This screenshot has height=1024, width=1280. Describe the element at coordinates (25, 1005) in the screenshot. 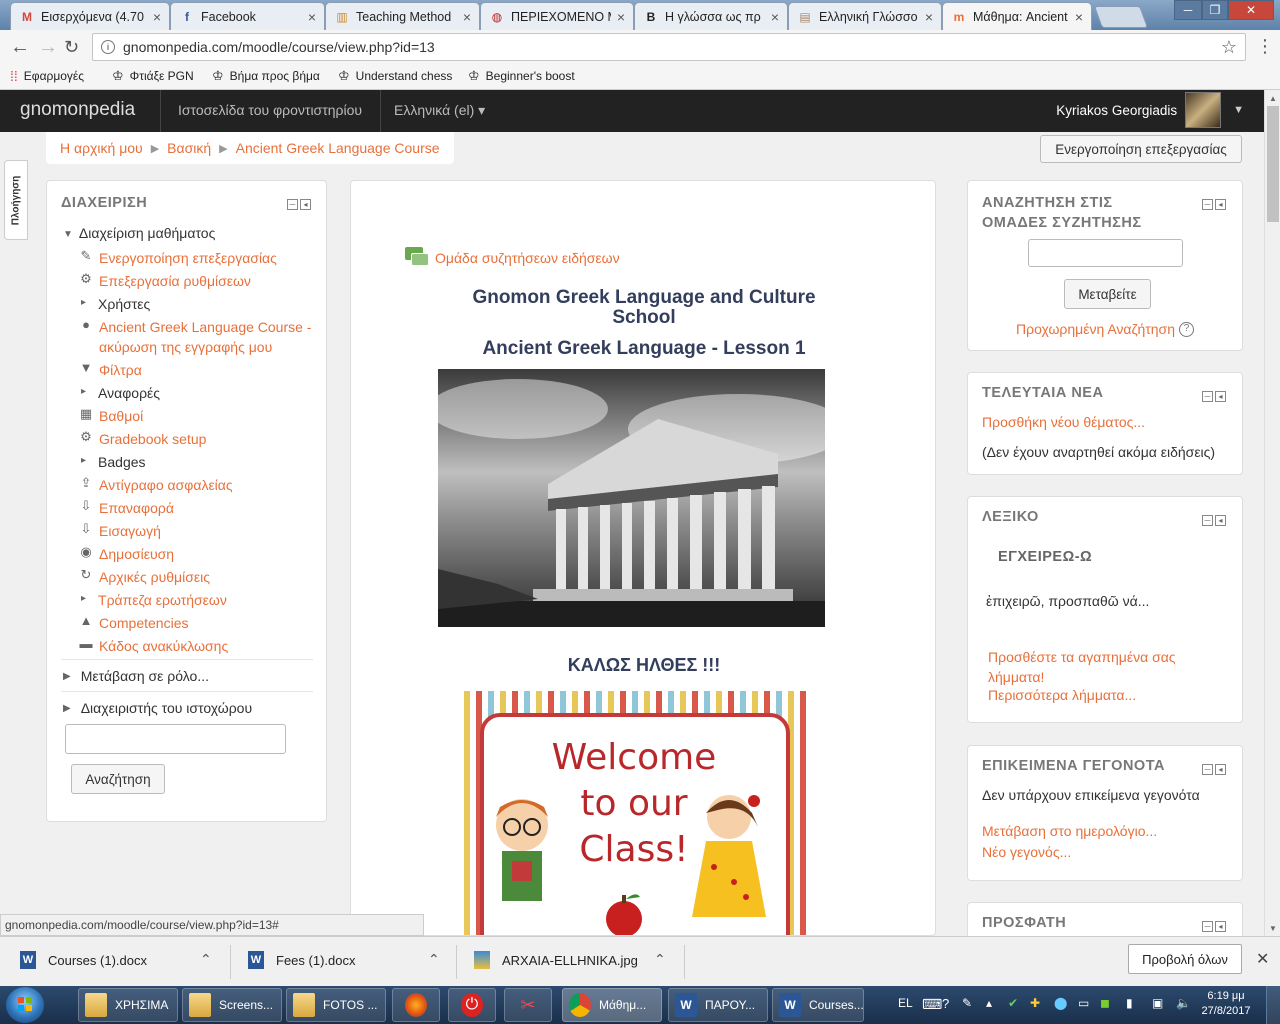

I see `start-button` at that location.